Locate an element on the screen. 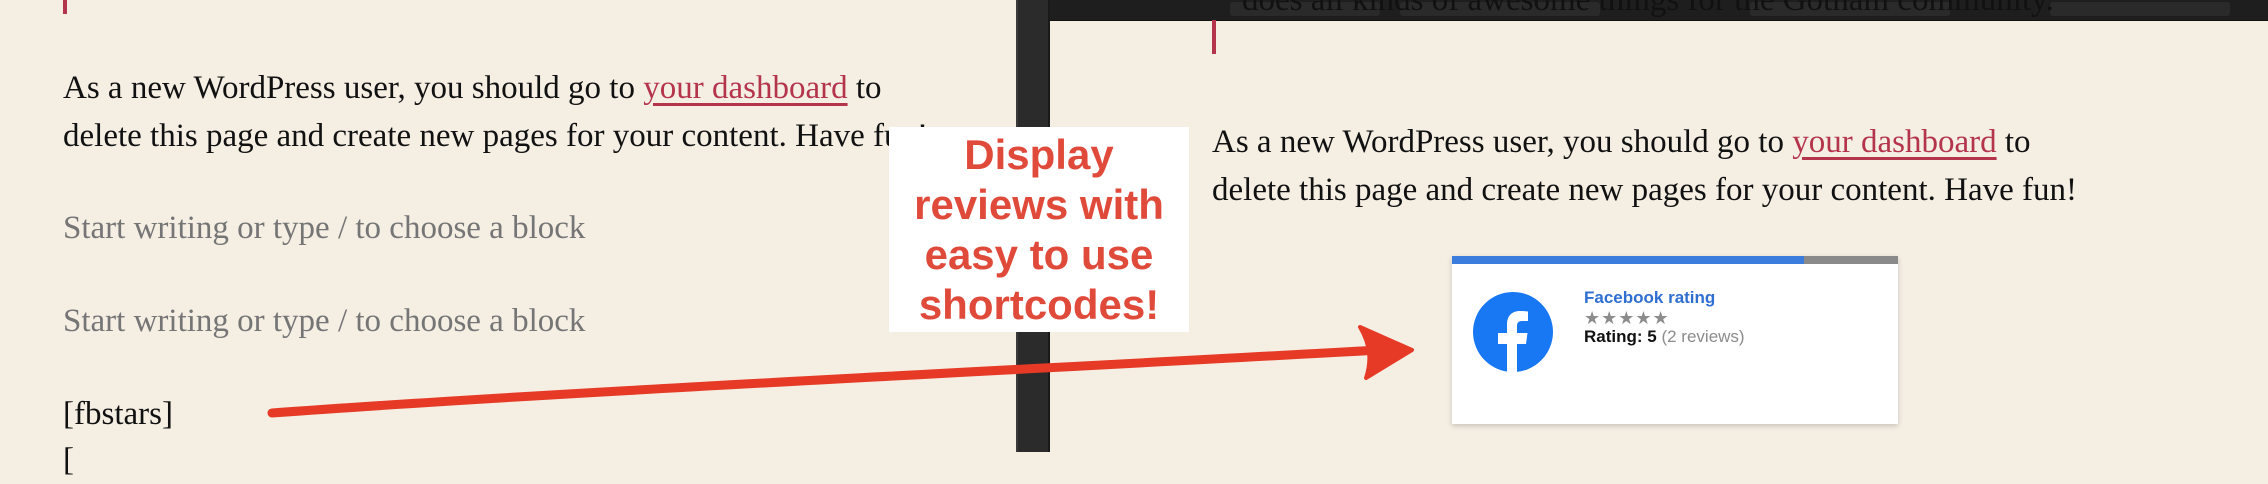 The height and width of the screenshot is (484, 2268). dashboard-link-right: your dashboard is located at coordinates (1894, 142).